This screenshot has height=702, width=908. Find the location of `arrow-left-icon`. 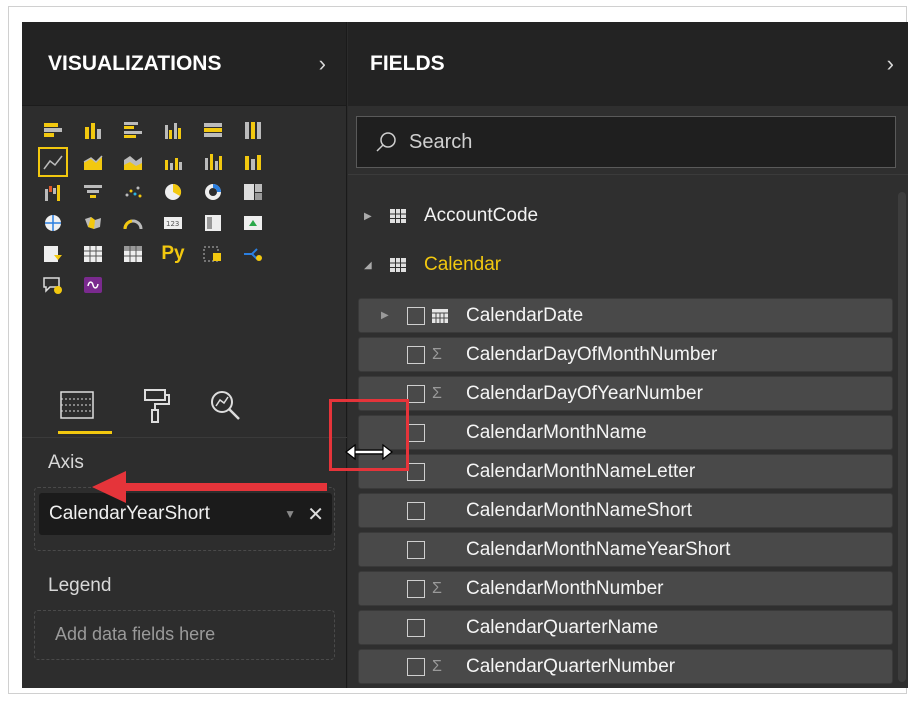

arrow-left-icon is located at coordinates (209, 487).